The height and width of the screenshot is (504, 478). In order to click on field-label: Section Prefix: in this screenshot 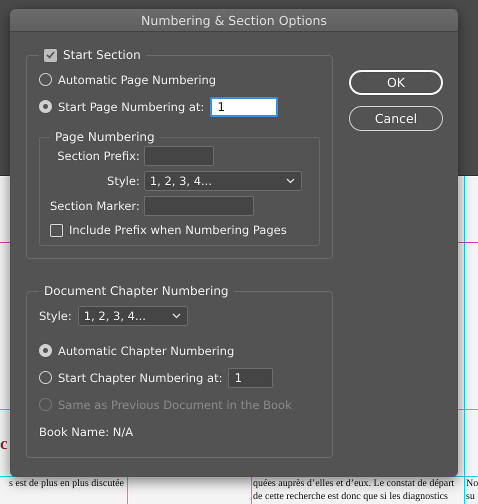, I will do `click(98, 156)`.